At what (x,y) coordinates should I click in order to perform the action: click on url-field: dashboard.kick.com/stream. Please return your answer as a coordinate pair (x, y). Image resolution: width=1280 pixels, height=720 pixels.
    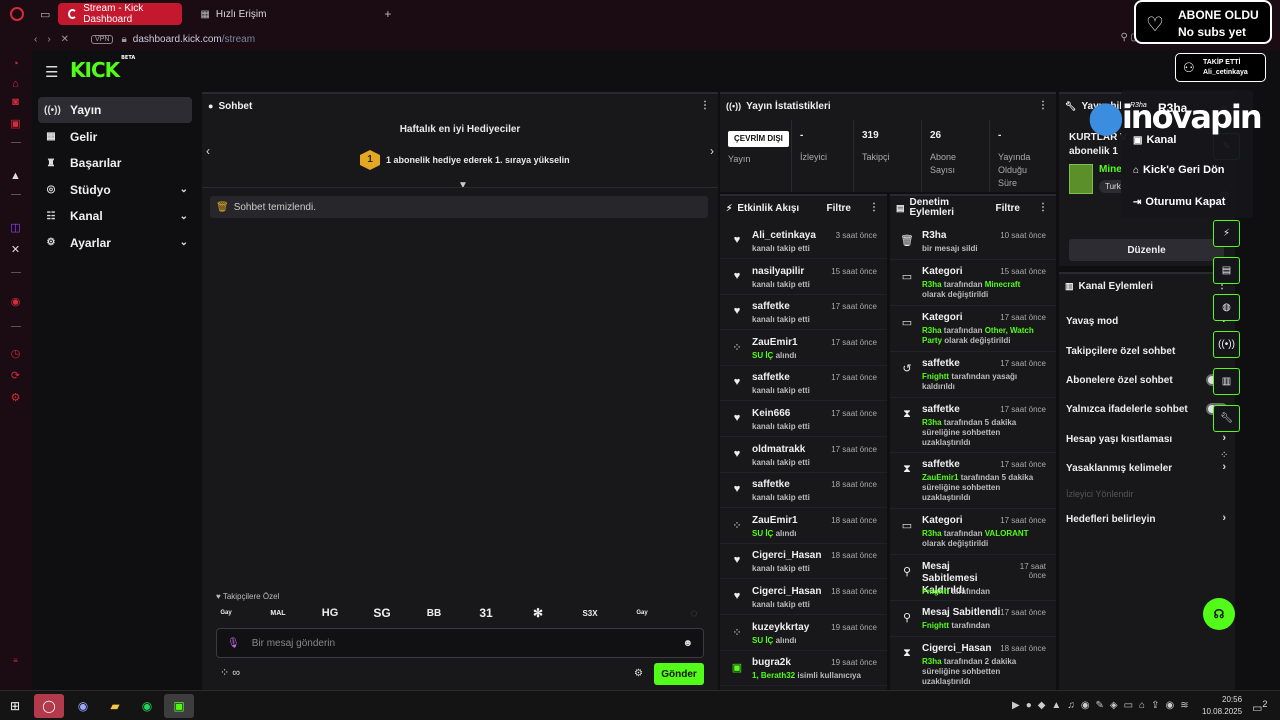
    Looking at the image, I should click on (194, 39).